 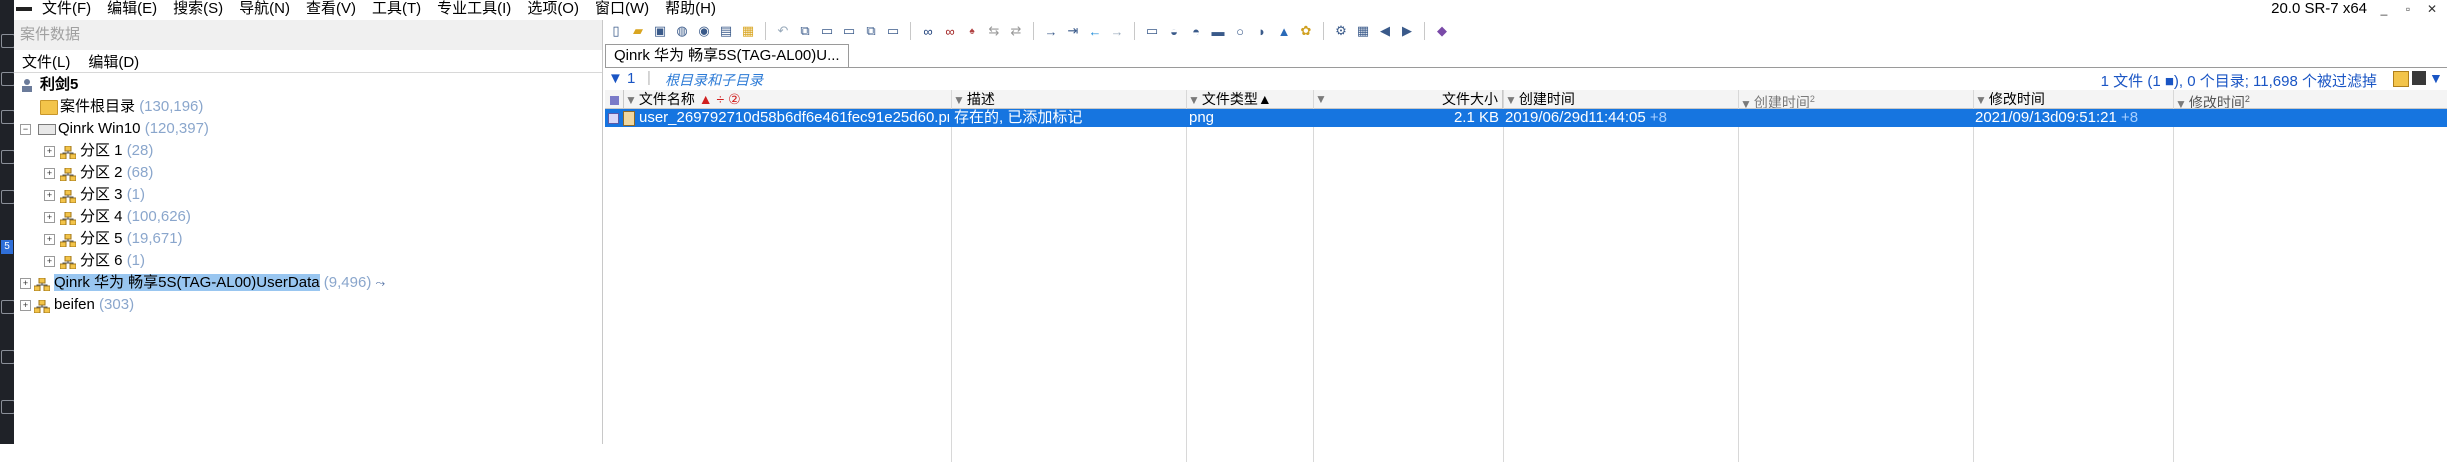 I want to click on cut-icon: ▭, so click(x=849, y=31).